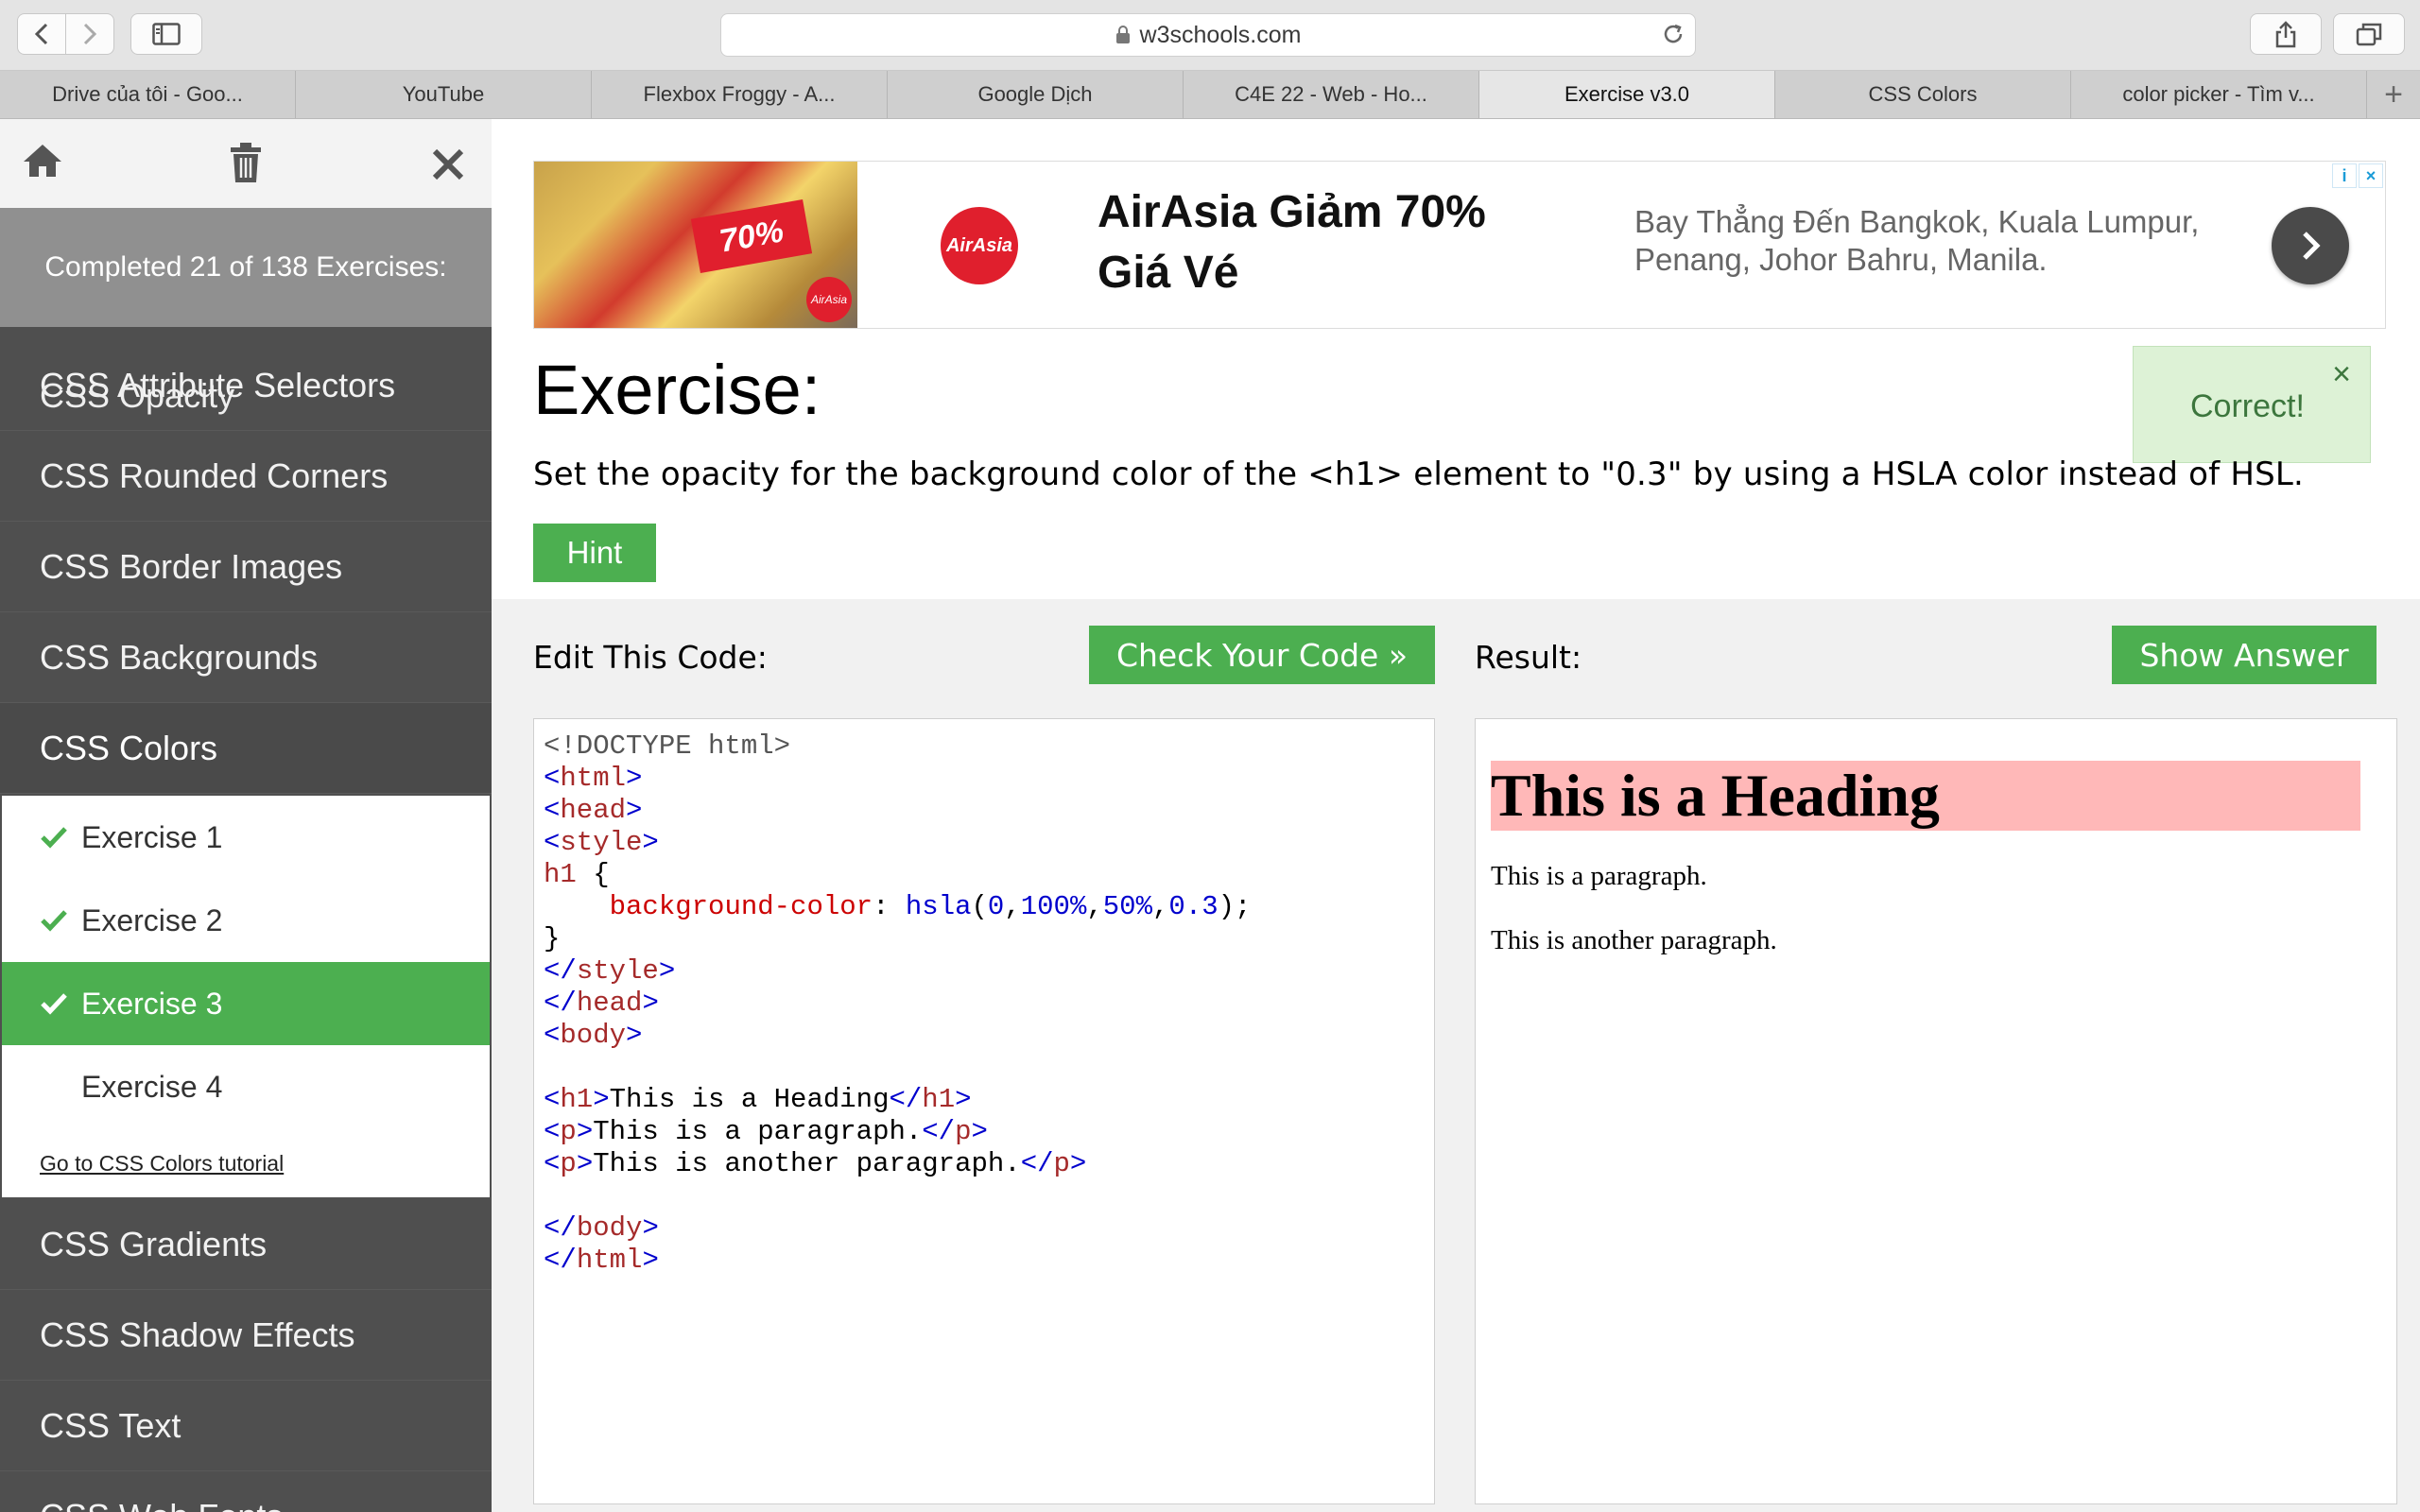 This screenshot has width=2420, height=1512. I want to click on tab-exercise: Exercise v3.0, so click(1627, 94).